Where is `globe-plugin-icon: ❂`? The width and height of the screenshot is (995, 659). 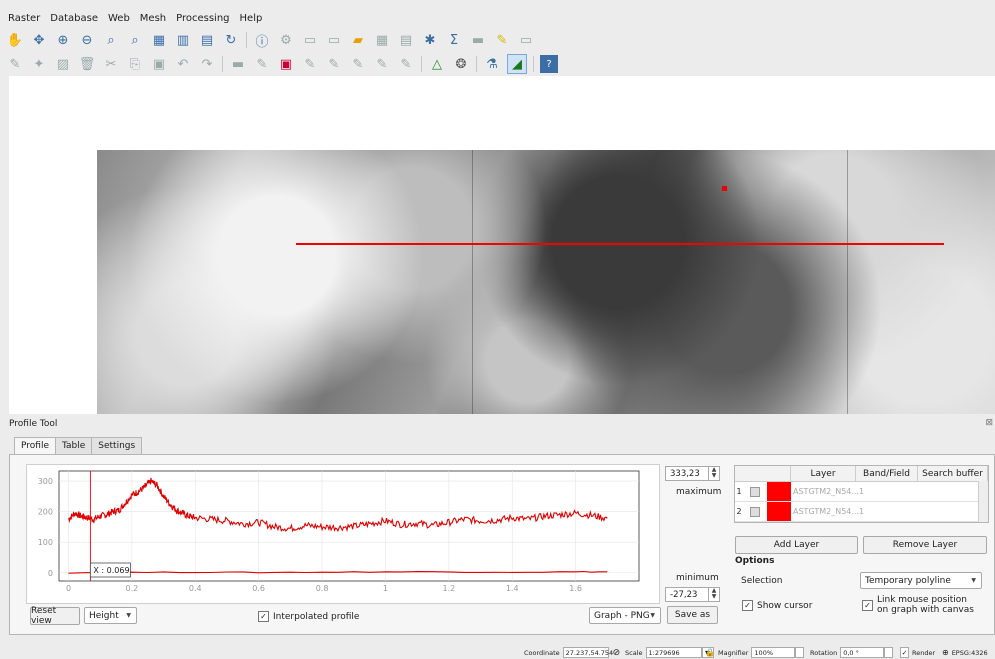 globe-plugin-icon: ❂ is located at coordinates (461, 64).